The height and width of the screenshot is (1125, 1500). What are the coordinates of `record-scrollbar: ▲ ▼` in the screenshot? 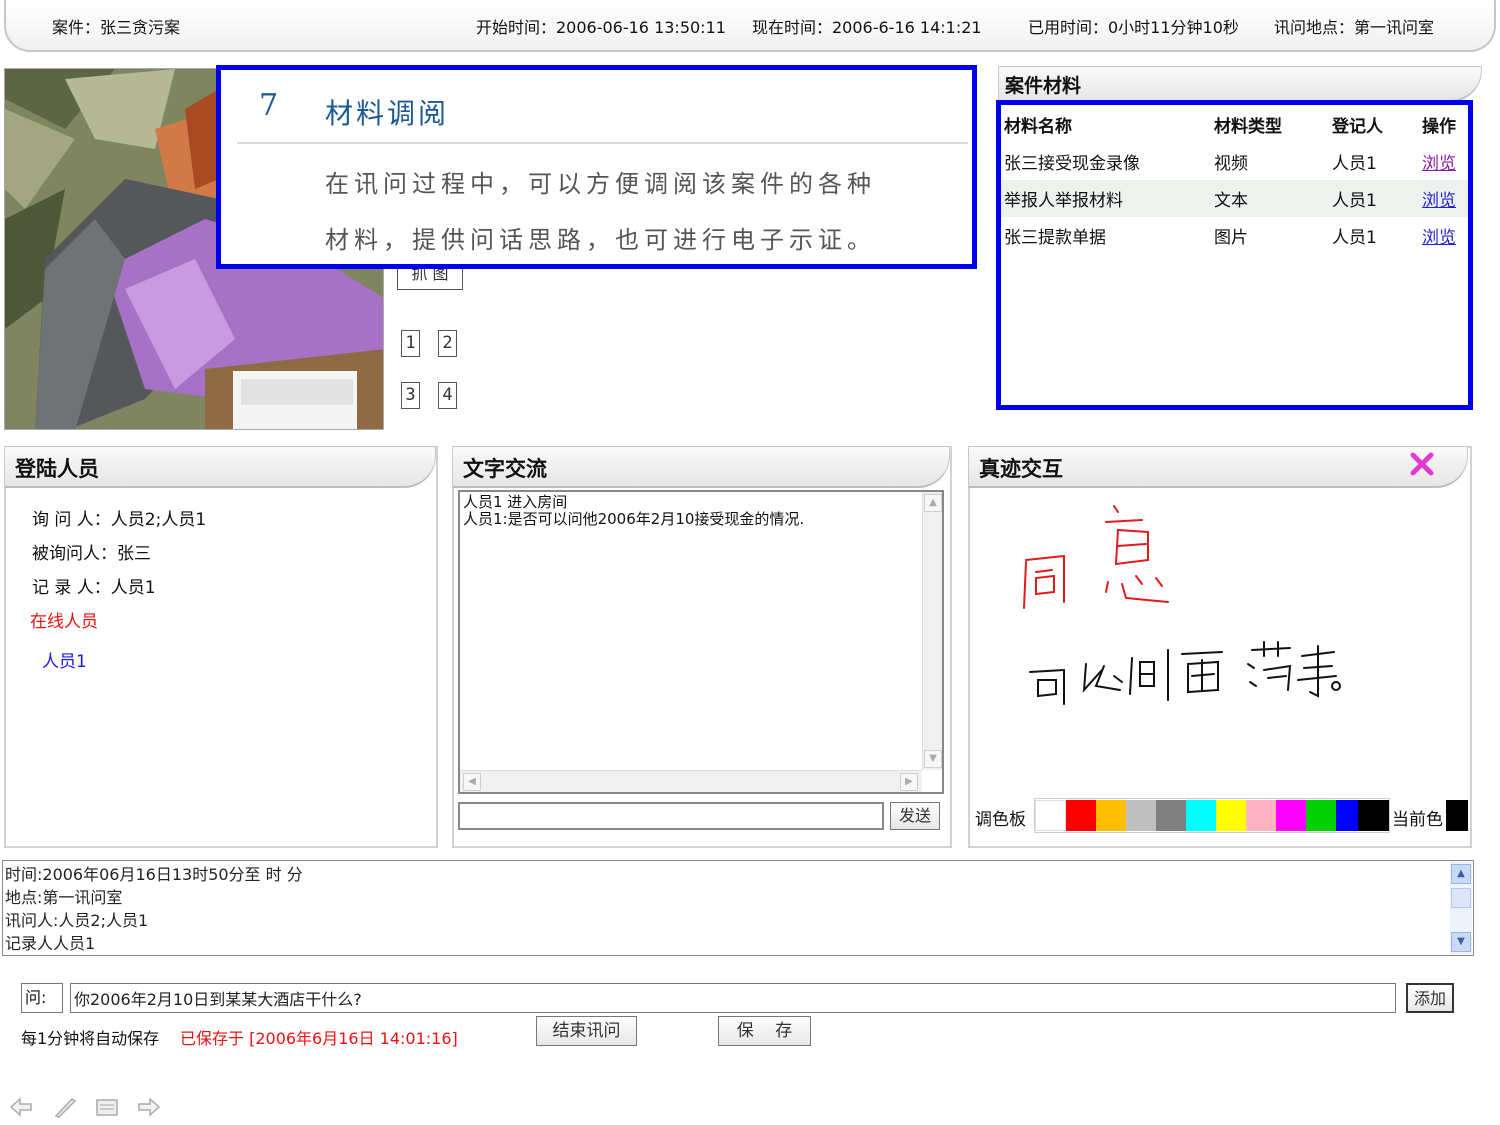 It's located at (1461, 908).